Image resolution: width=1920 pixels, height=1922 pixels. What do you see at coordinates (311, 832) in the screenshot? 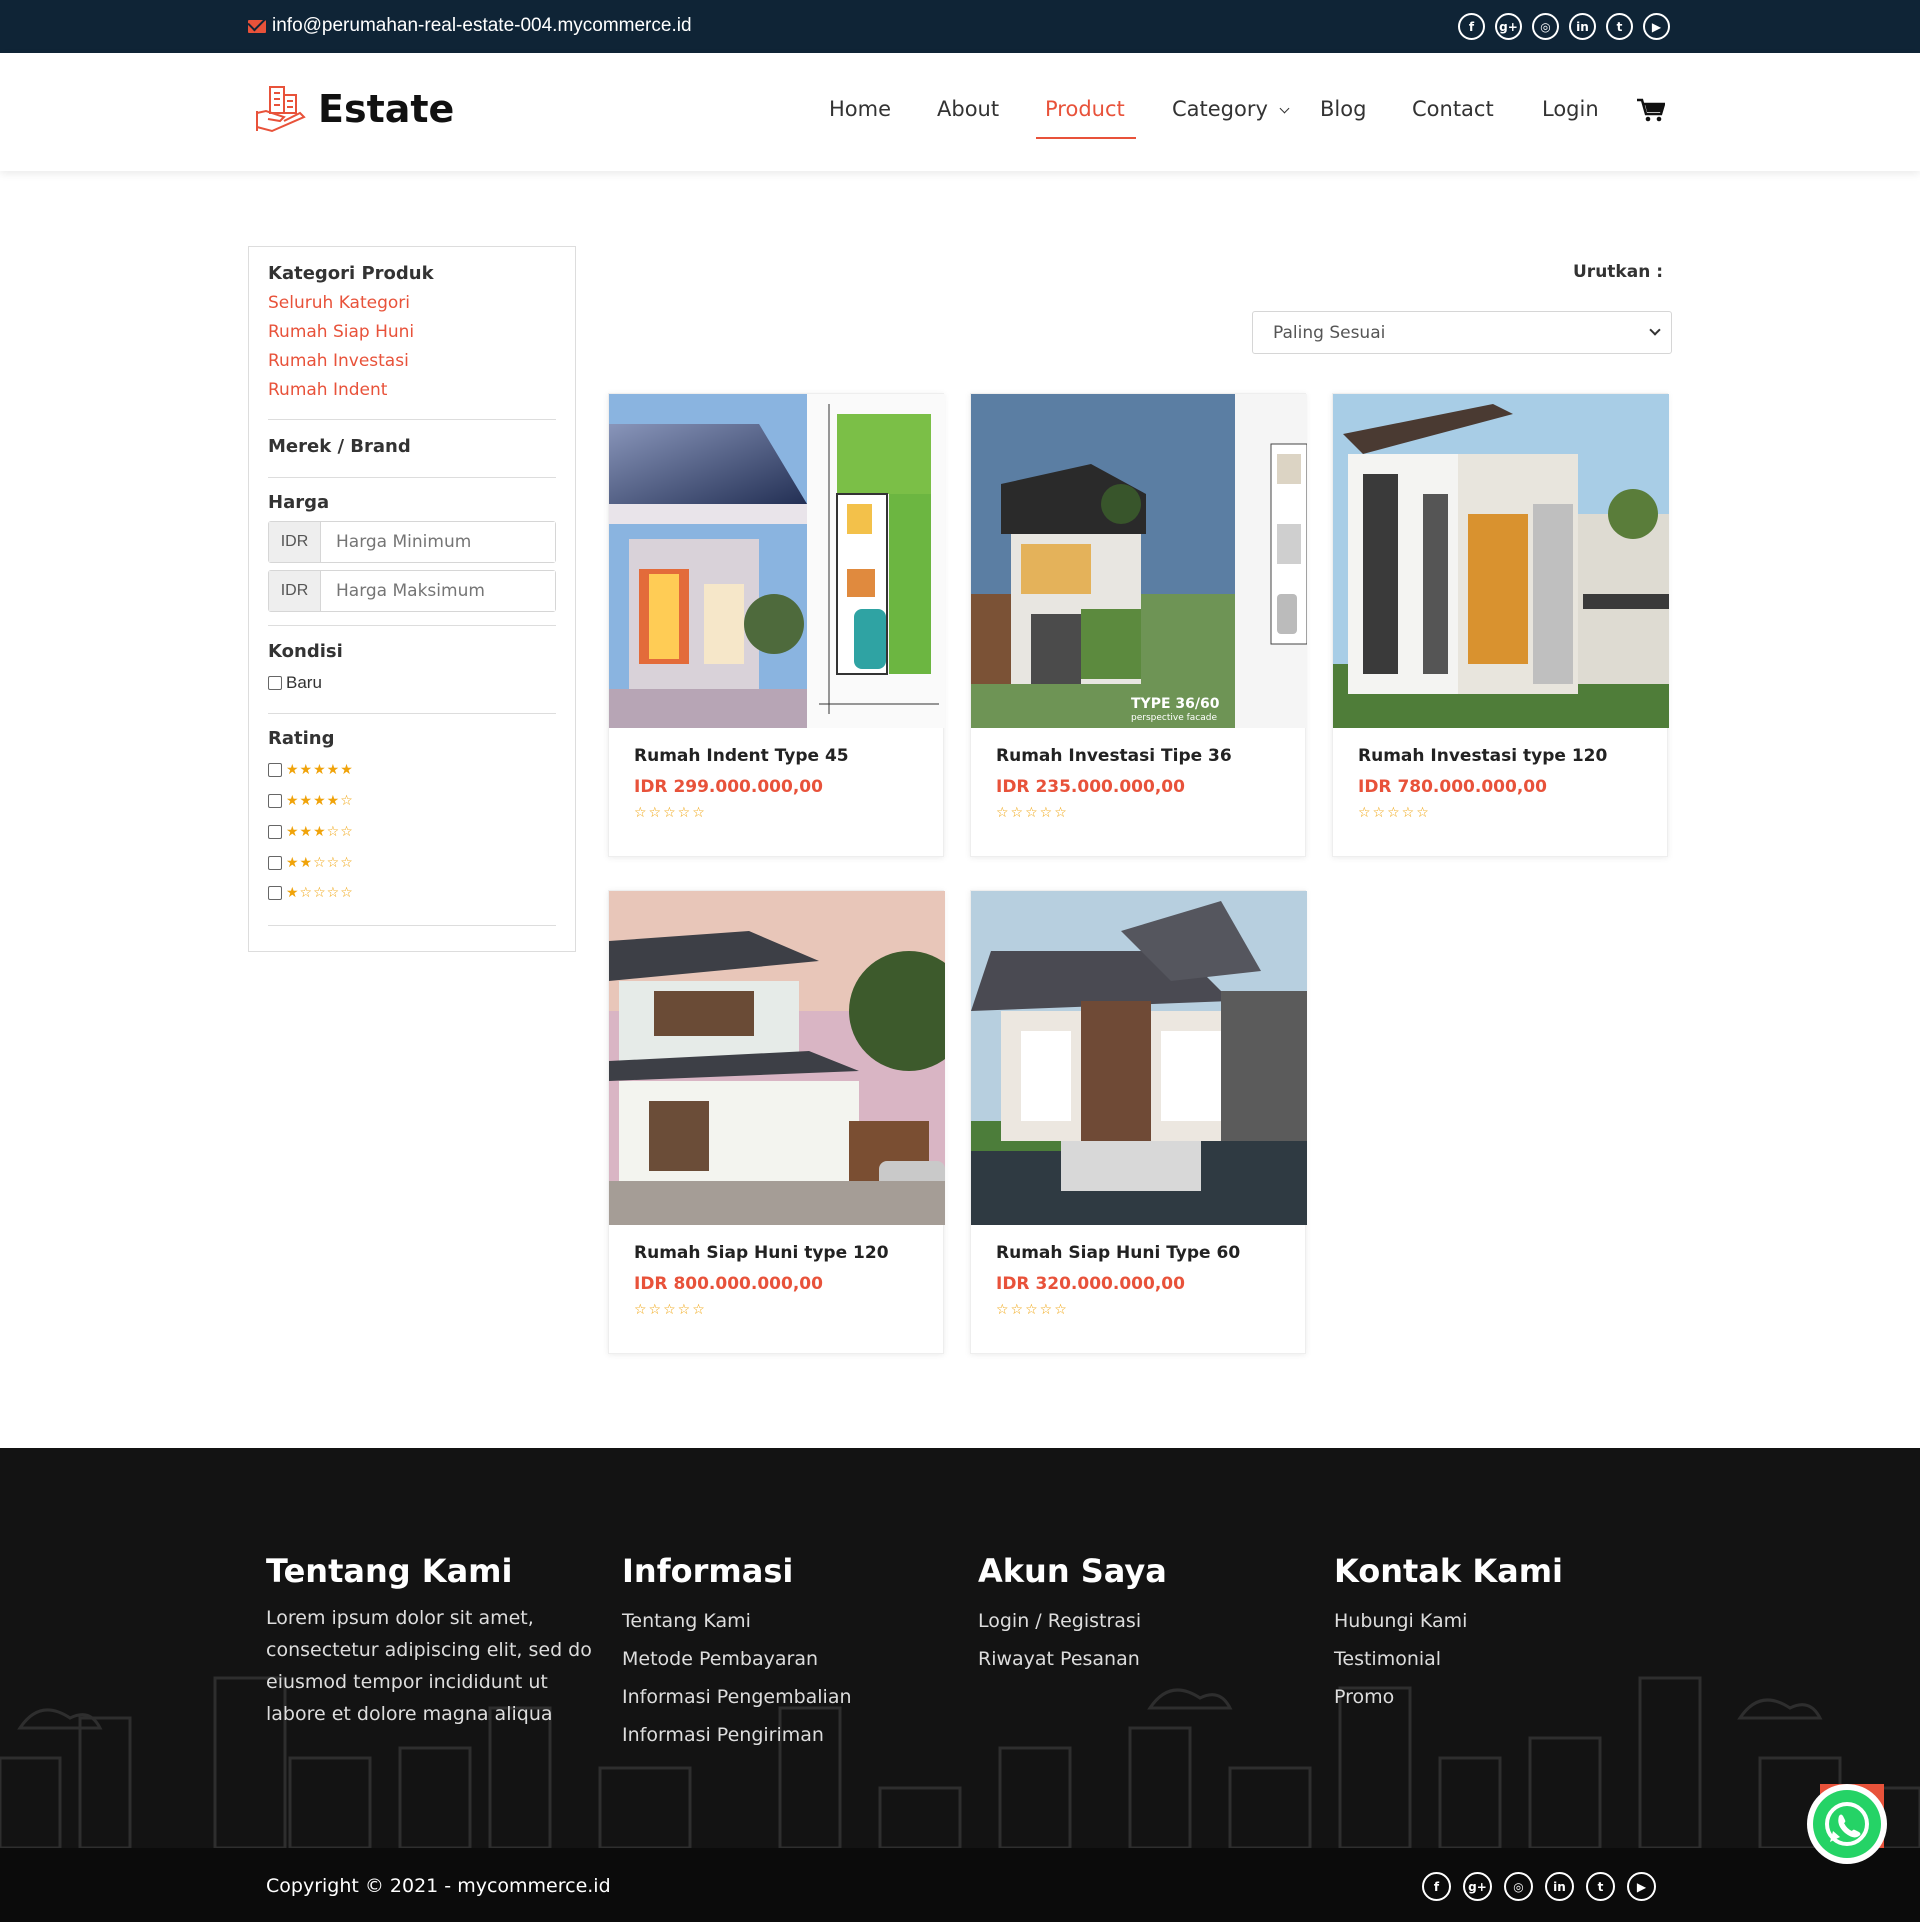
I see `rating-3-option: ★★★☆☆` at bounding box center [311, 832].